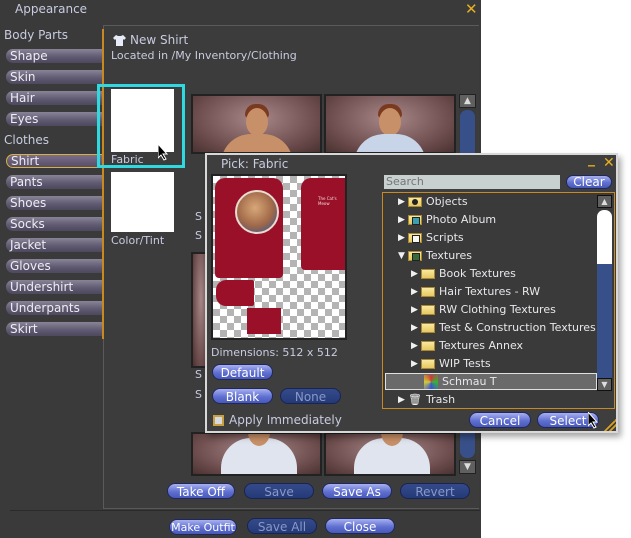 This screenshot has width=631, height=538. Describe the element at coordinates (279, 491) in the screenshot. I see `save-button: Save` at that location.